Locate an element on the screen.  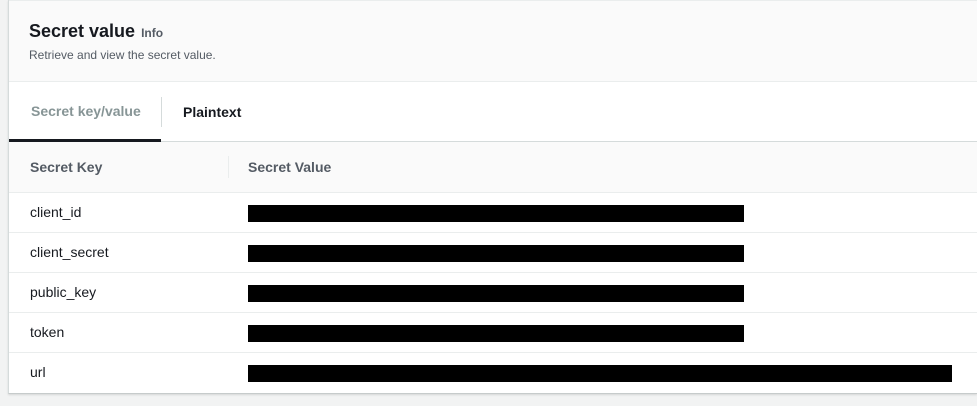
secret-key-cell: public_key is located at coordinates (118, 292).